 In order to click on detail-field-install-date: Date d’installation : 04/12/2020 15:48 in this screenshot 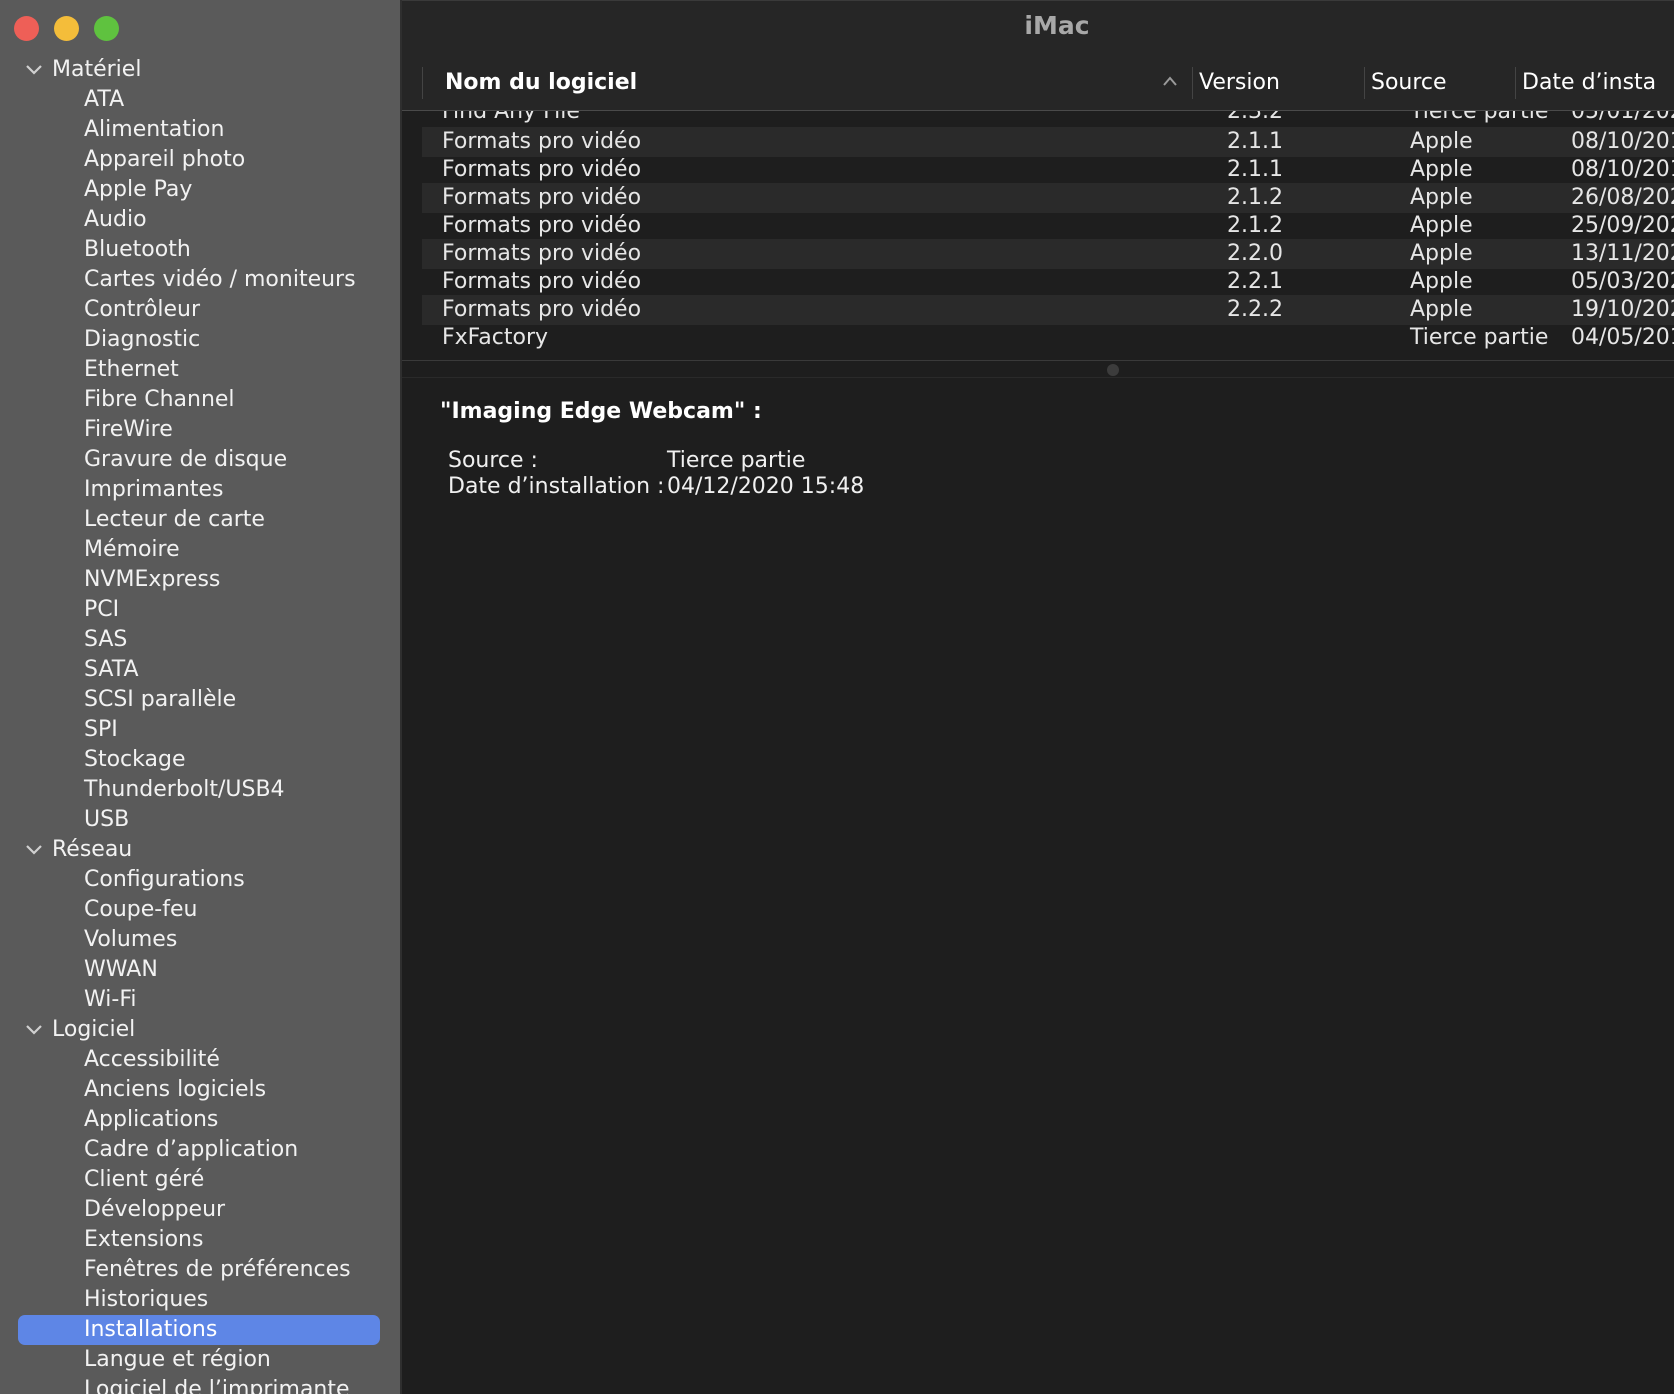, I will do `click(1057, 487)`.